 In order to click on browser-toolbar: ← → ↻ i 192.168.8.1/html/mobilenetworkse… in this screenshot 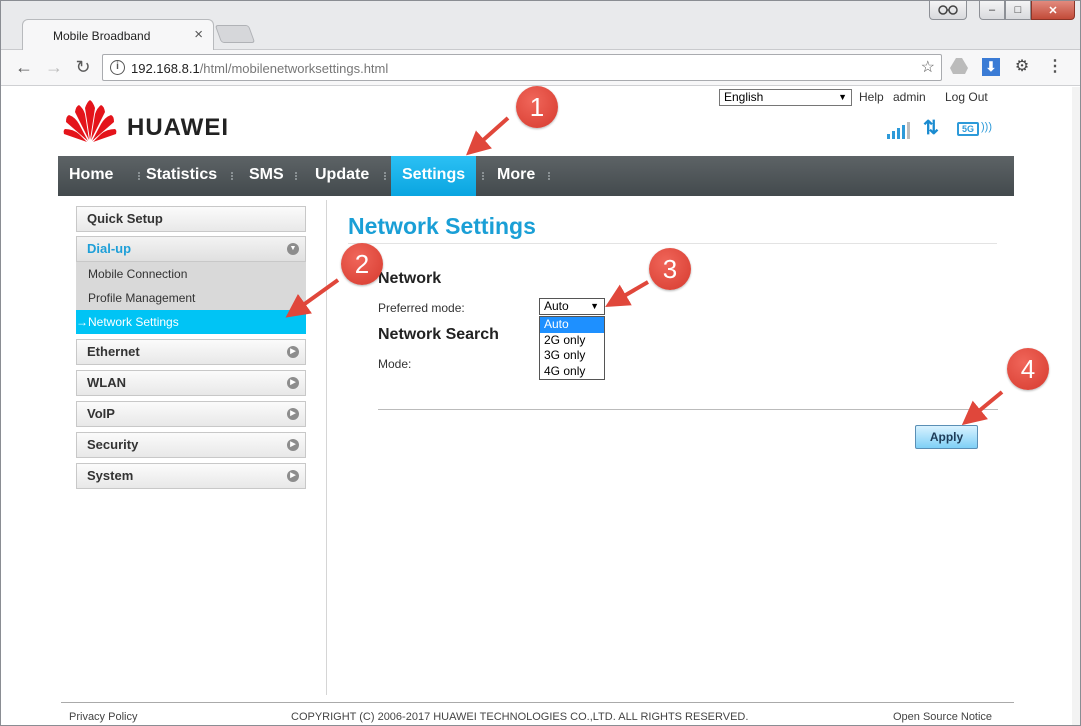, I will do `click(540, 68)`.